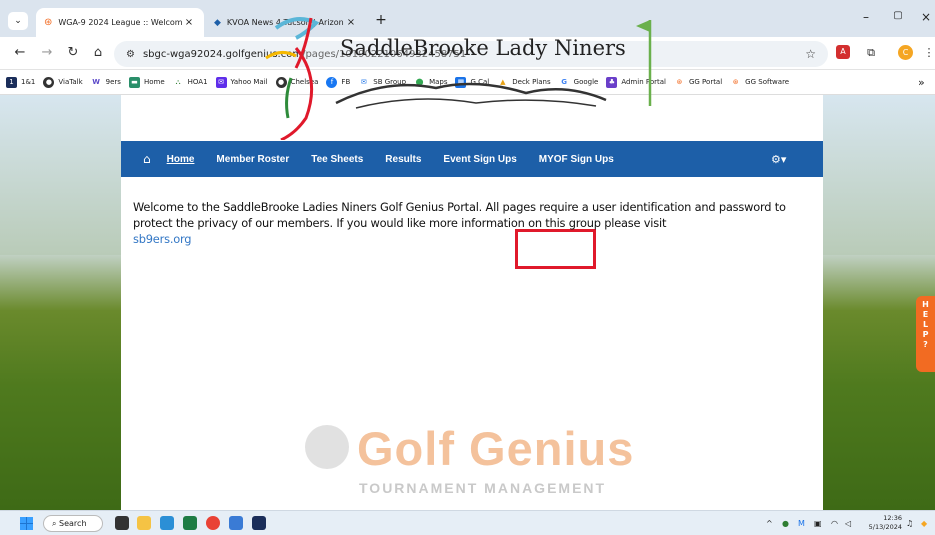  What do you see at coordinates (925, 344) in the screenshot?
I see `help-question-icon: ?` at bounding box center [925, 344].